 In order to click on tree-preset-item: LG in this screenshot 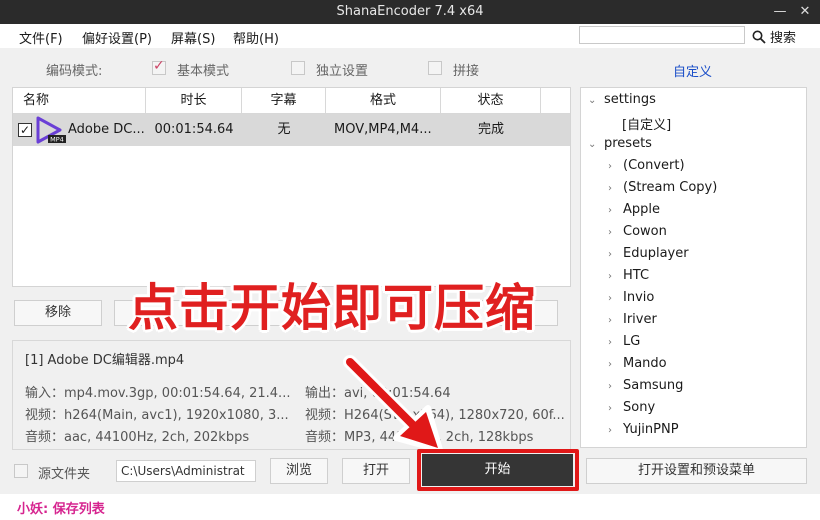, I will do `click(631, 341)`.